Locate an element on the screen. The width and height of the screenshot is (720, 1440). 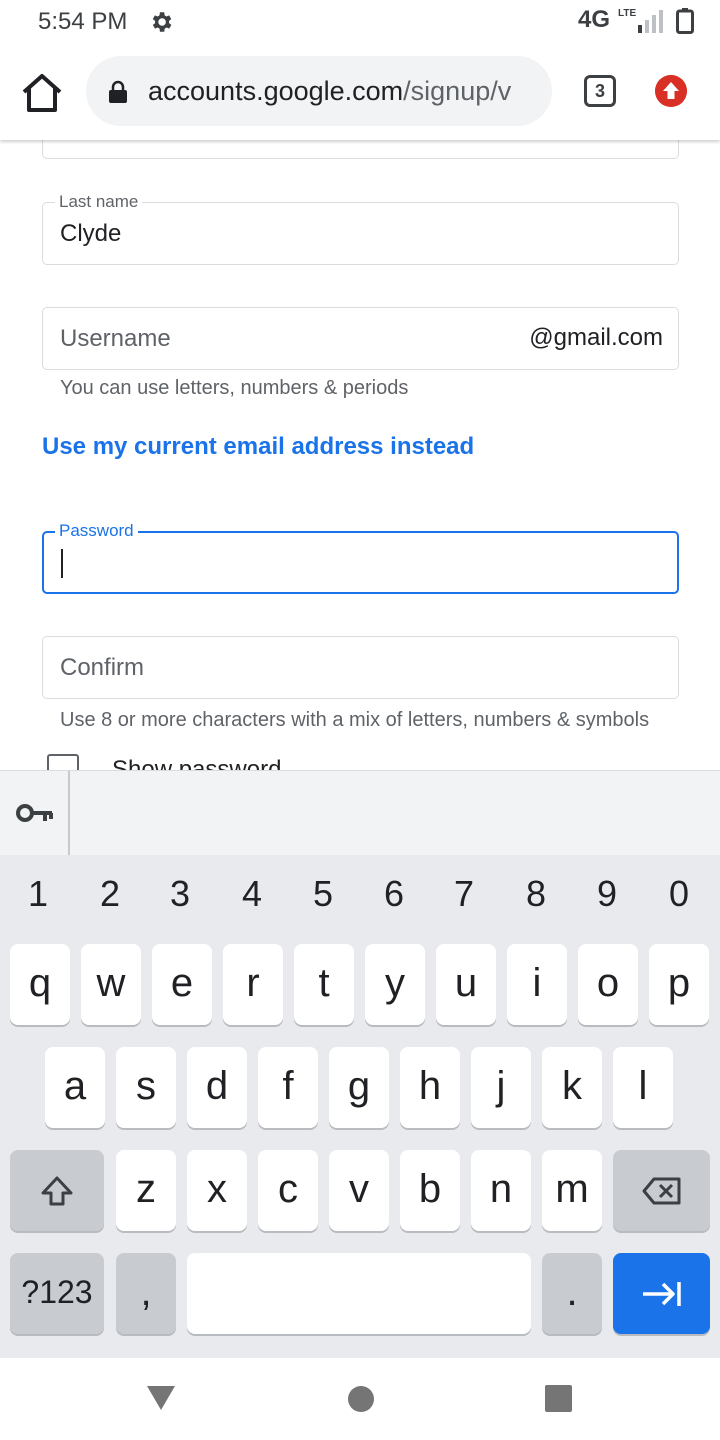
key-n: n is located at coordinates (501, 1190).